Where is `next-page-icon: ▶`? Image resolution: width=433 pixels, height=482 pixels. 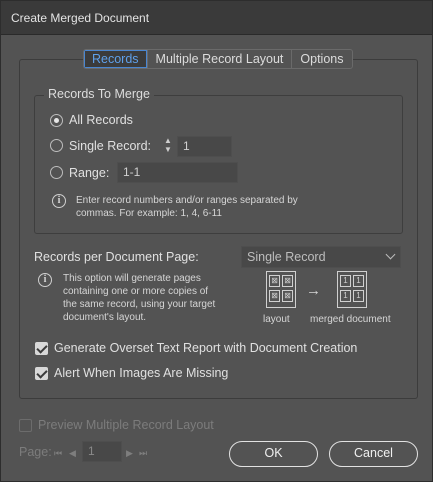
next-page-icon: ▶ is located at coordinates (129, 453).